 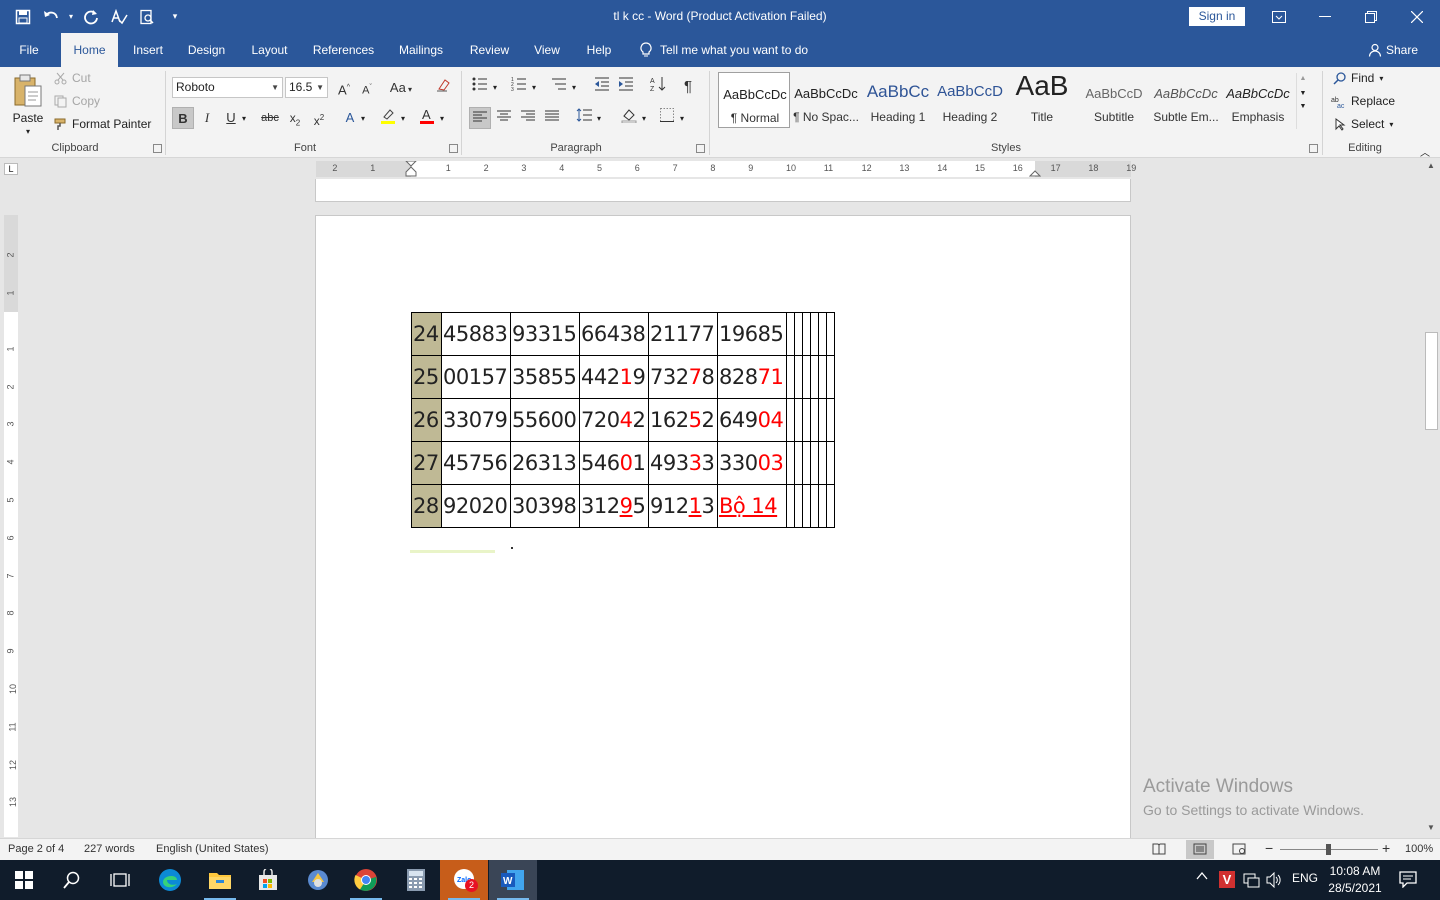 I want to click on word-count: 227 words, so click(x=109, y=849).